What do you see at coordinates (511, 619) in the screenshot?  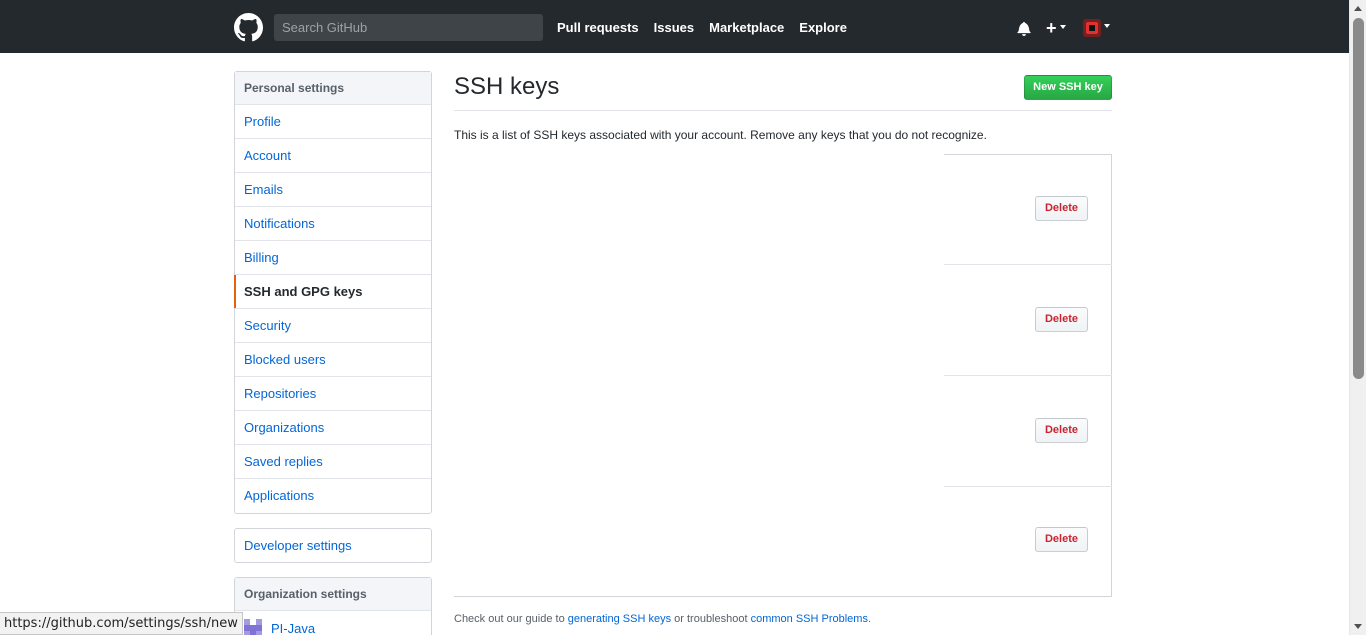 I see `help-note-prefix: Check out our guide to` at bounding box center [511, 619].